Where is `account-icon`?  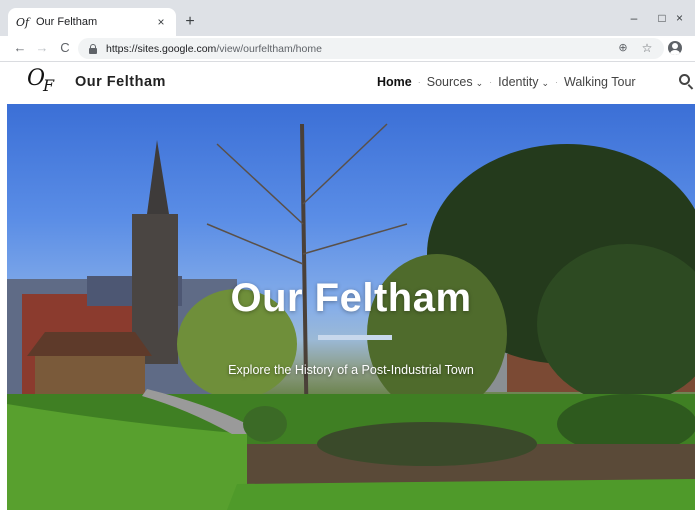
account-icon is located at coordinates (675, 48).